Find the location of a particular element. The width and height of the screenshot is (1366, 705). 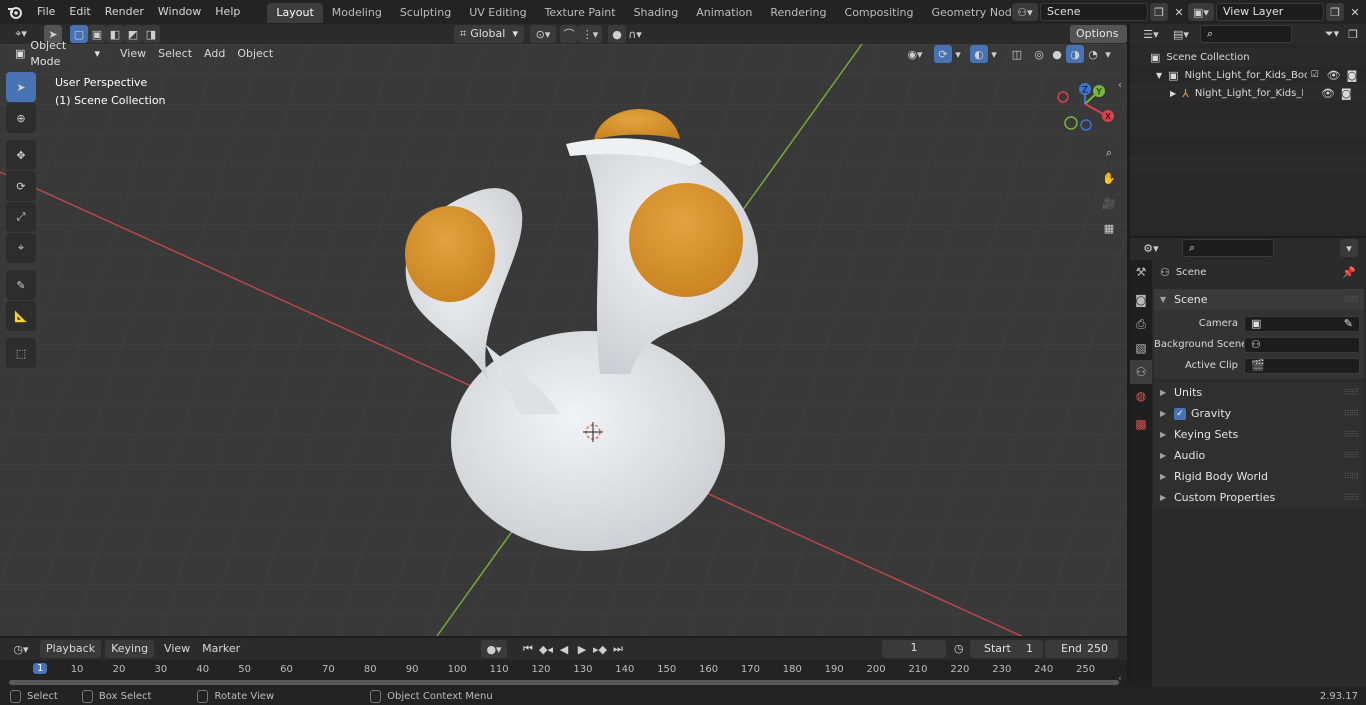

move-tool-icon: ✥ is located at coordinates (21, 155).